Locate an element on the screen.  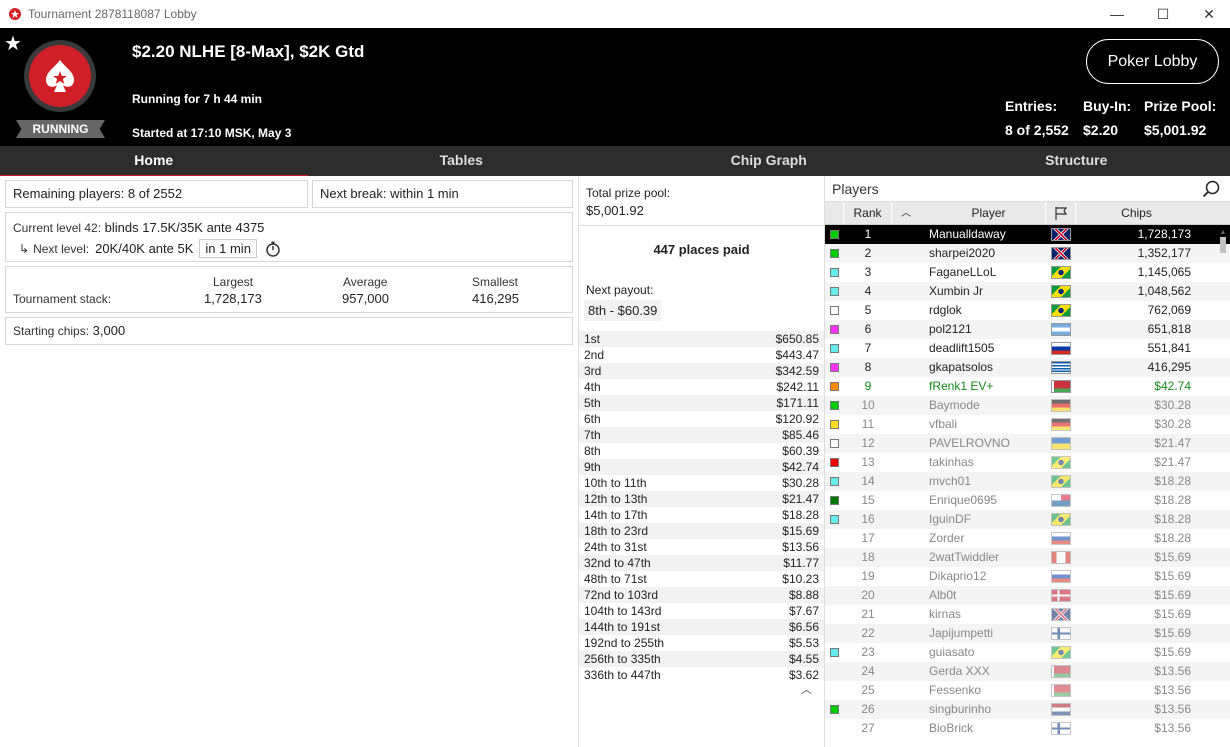
player-row: 2 sharpei2020 1,352,177 is located at coordinates (1027, 253).